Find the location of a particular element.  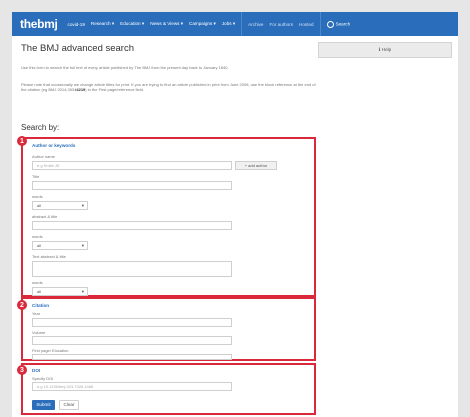

nav-item-jobs: Jobs ▾ is located at coordinates (228, 24).